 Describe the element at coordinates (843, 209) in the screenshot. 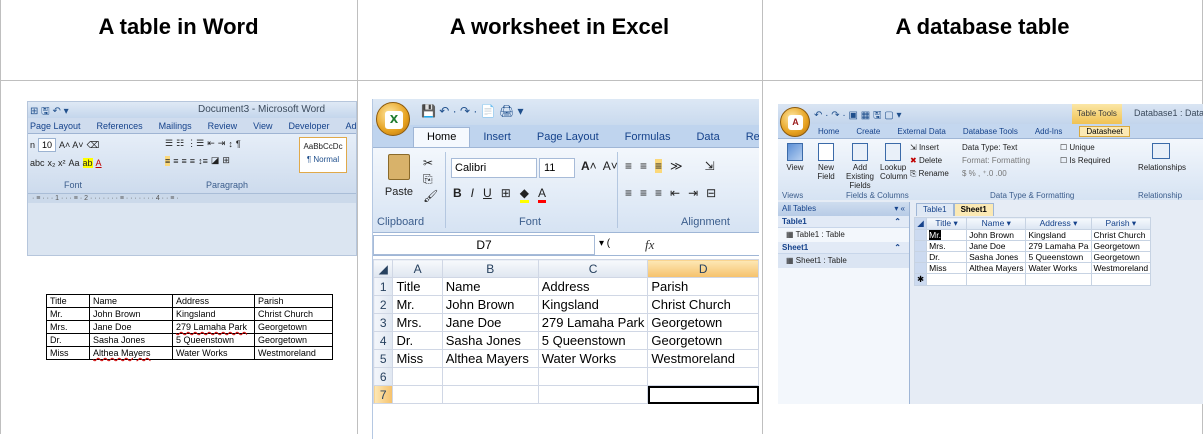

I see `navigation-pane-header: All Tables ▾ «` at that location.